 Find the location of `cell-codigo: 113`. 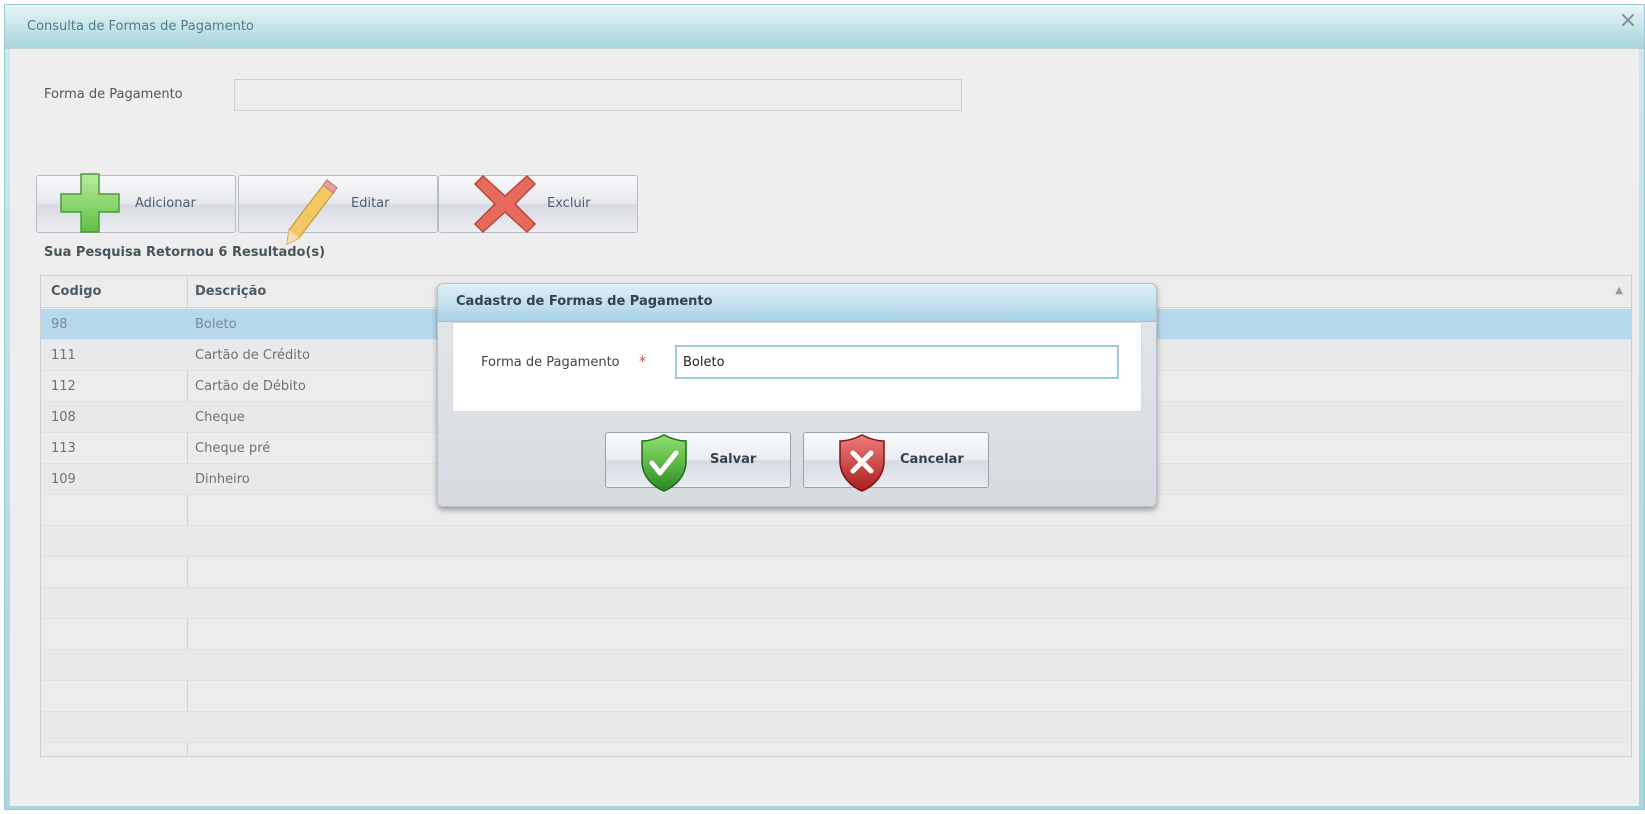

cell-codigo: 113 is located at coordinates (63, 448).